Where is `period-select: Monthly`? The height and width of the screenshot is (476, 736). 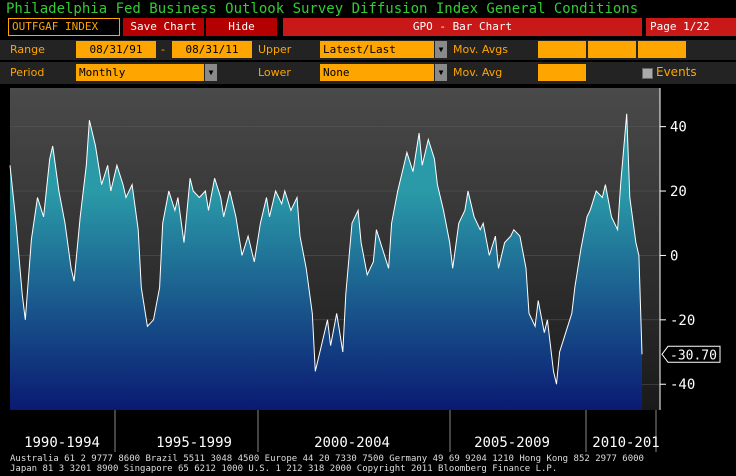 period-select: Monthly is located at coordinates (140, 72).